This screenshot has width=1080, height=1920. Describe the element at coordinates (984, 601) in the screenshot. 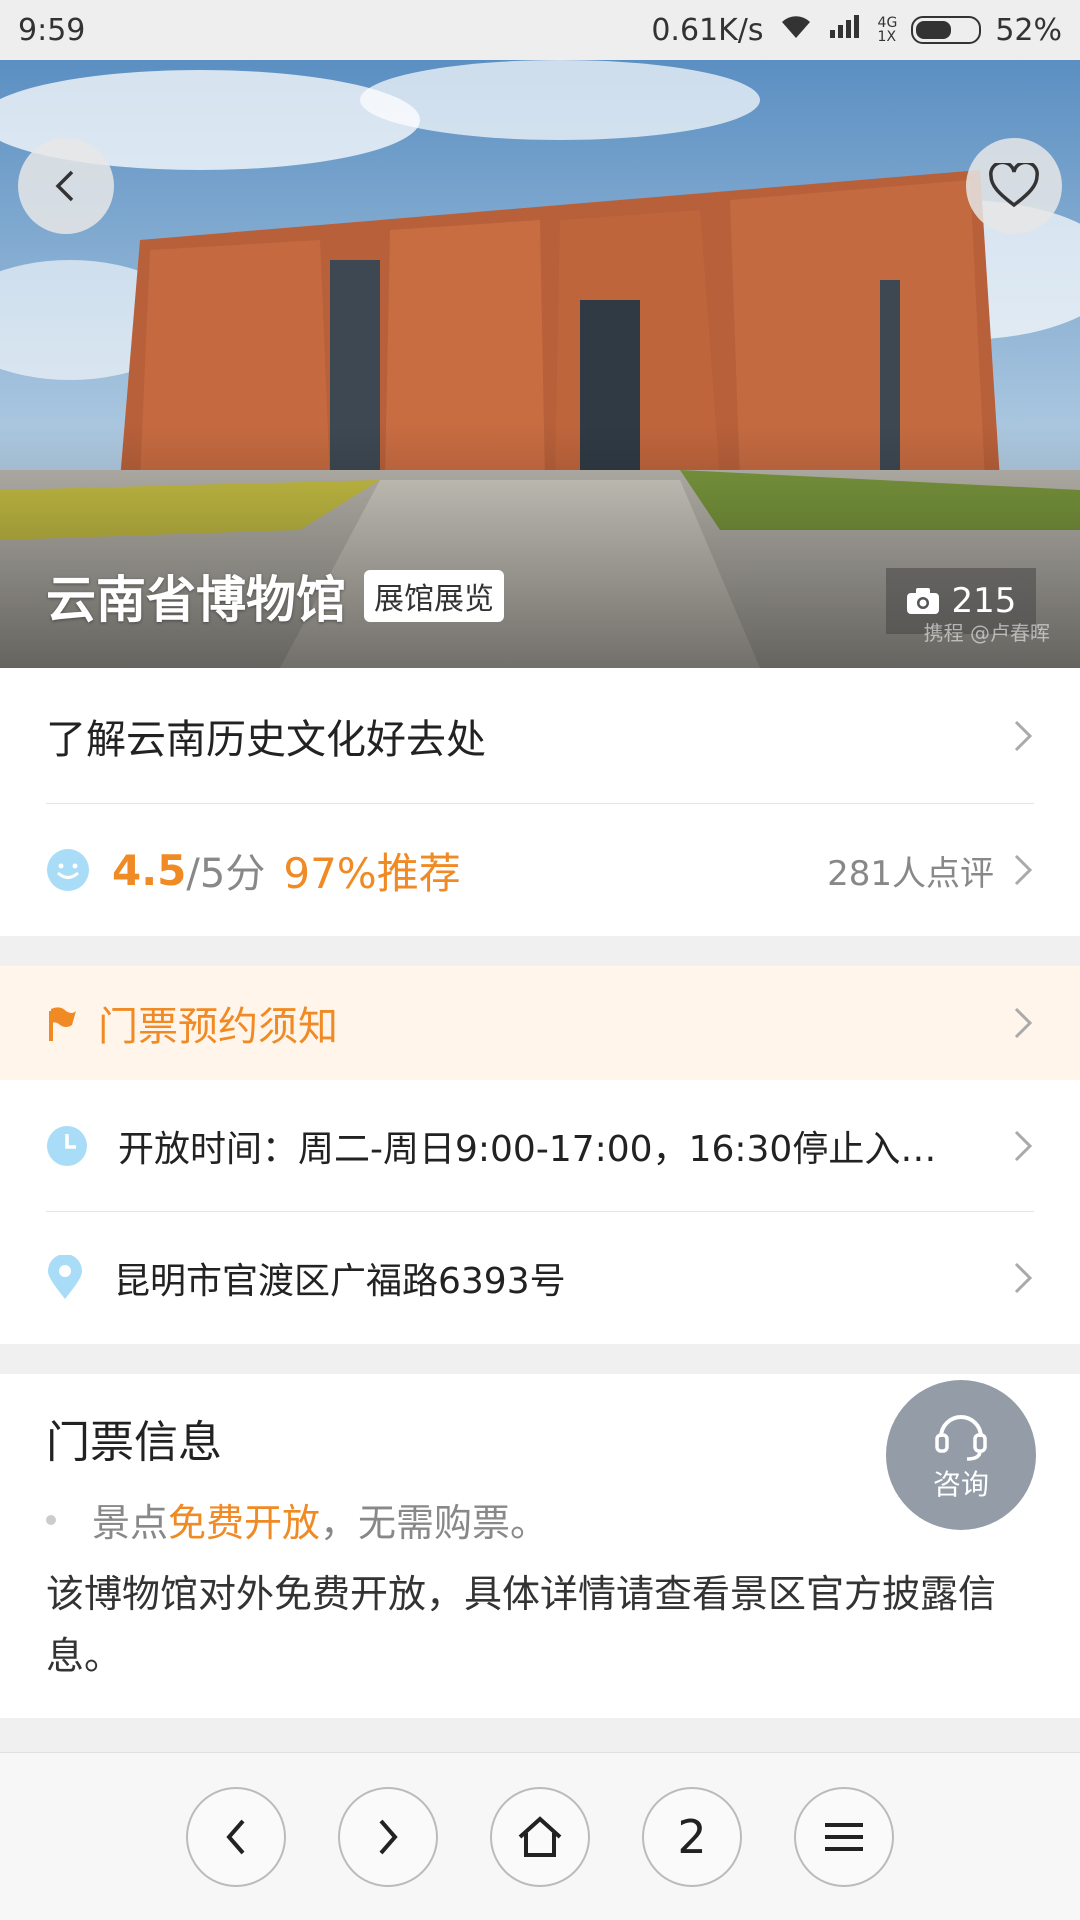

I see `photo-count: 215` at that location.